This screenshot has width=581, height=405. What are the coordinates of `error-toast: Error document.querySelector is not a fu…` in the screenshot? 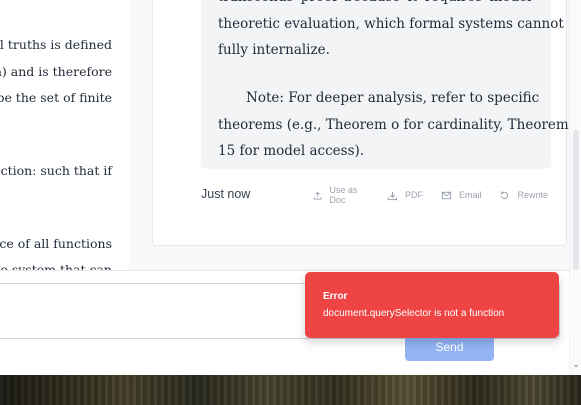 It's located at (432, 305).